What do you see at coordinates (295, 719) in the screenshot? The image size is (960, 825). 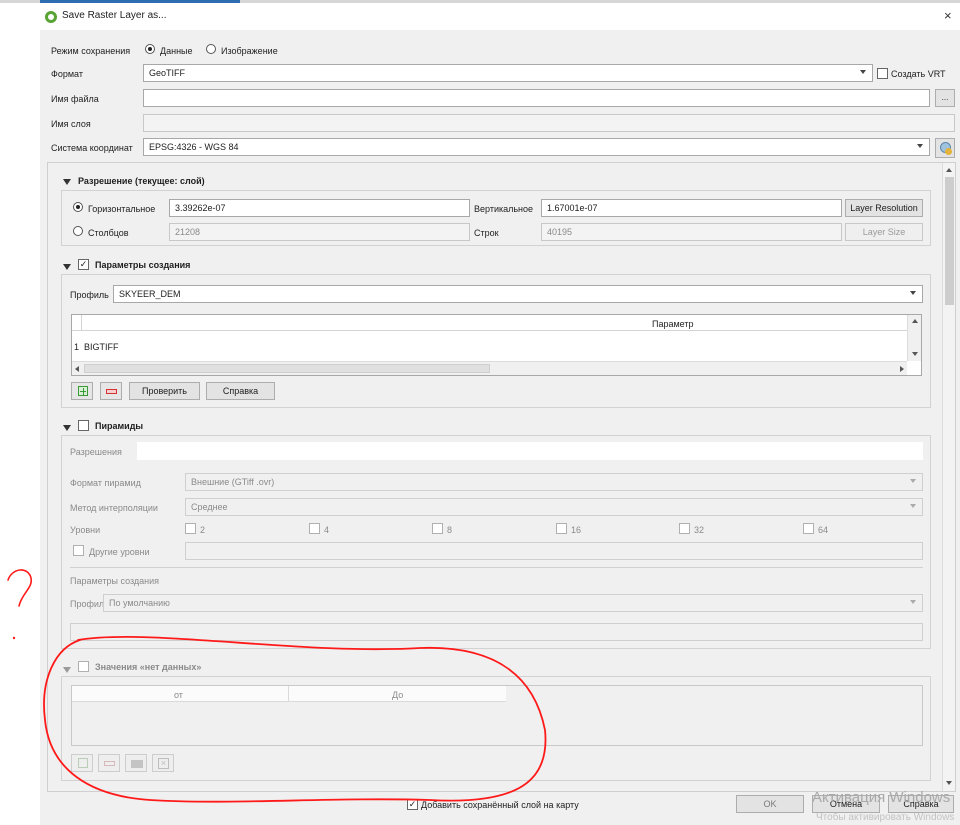 I see `annotation-circle` at bounding box center [295, 719].